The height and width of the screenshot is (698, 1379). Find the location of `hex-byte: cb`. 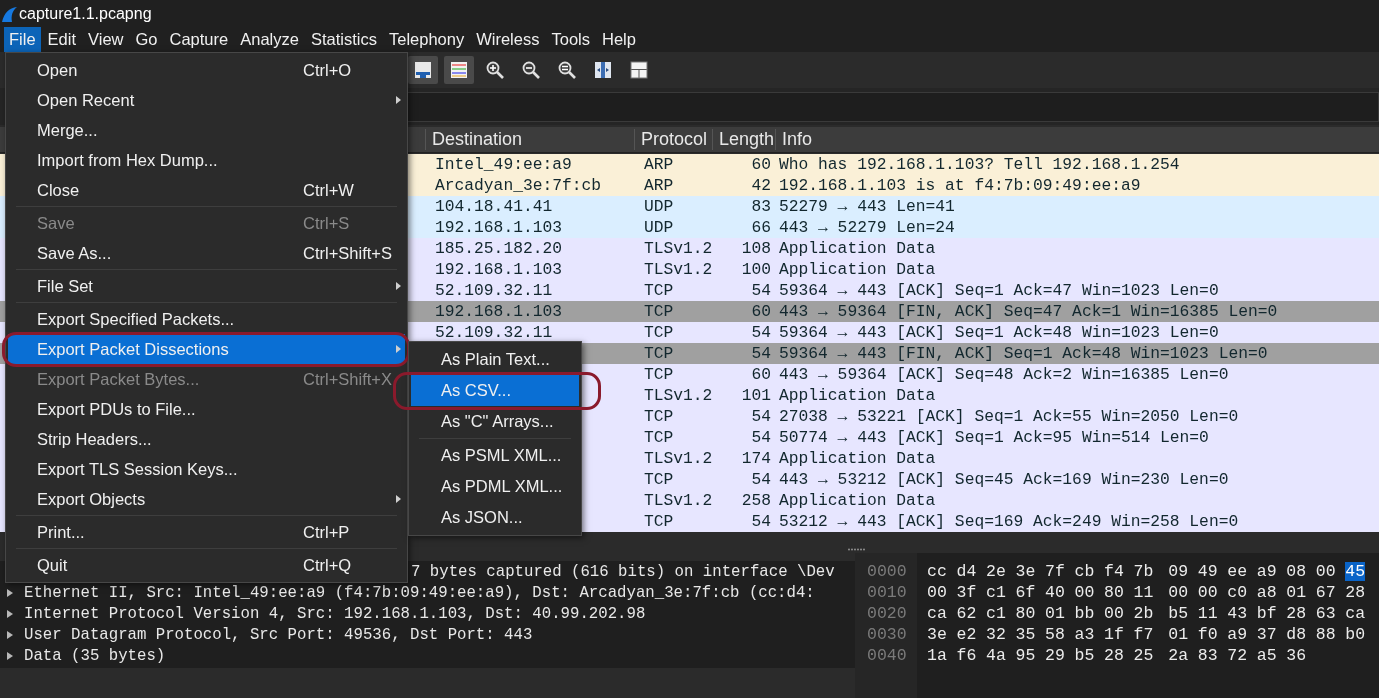

hex-byte: cb is located at coordinates (1084, 571).